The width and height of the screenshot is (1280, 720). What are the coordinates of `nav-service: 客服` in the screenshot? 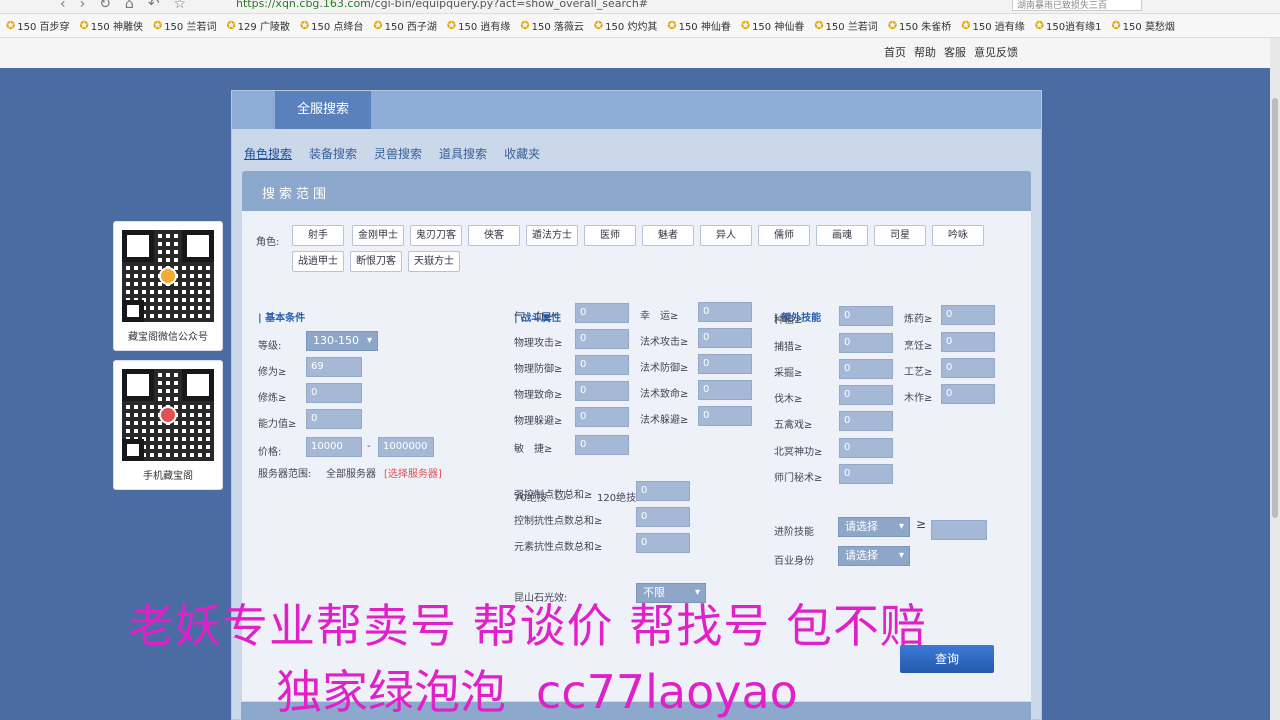 It's located at (955, 52).